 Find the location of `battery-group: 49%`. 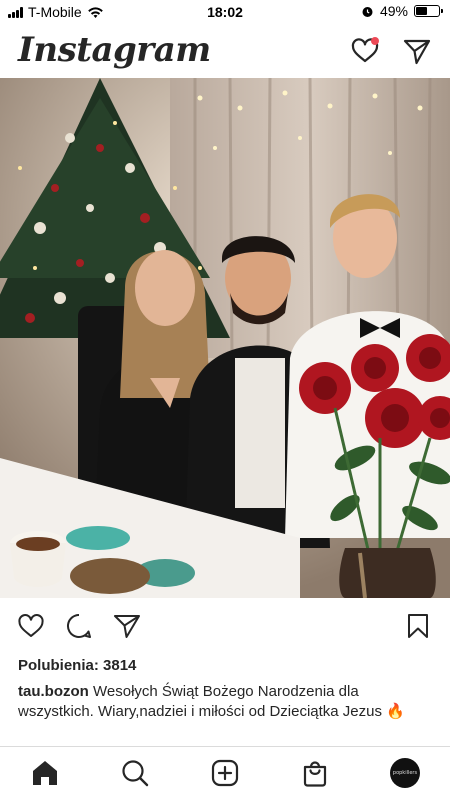

battery-group: 49% is located at coordinates (402, 11).